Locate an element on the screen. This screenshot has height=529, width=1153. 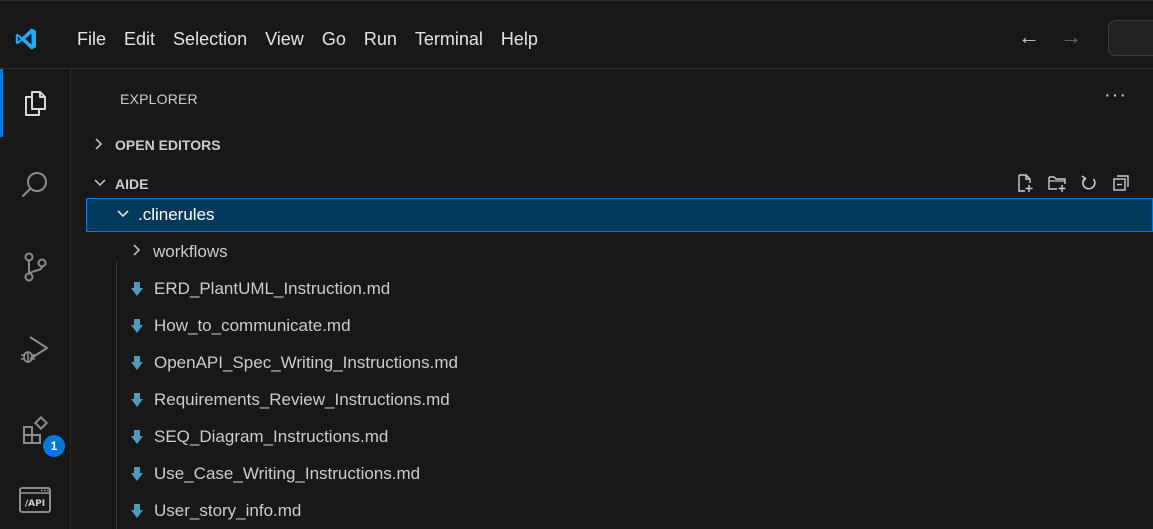
new-file-button is located at coordinates (1025, 183).